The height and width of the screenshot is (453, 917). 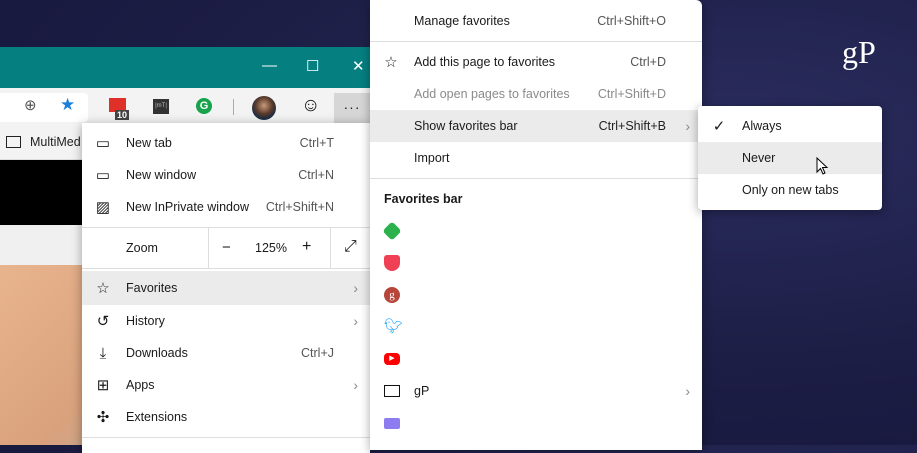 What do you see at coordinates (536, 391) in the screenshot?
I see `favorite-folder-gp: gP ›` at bounding box center [536, 391].